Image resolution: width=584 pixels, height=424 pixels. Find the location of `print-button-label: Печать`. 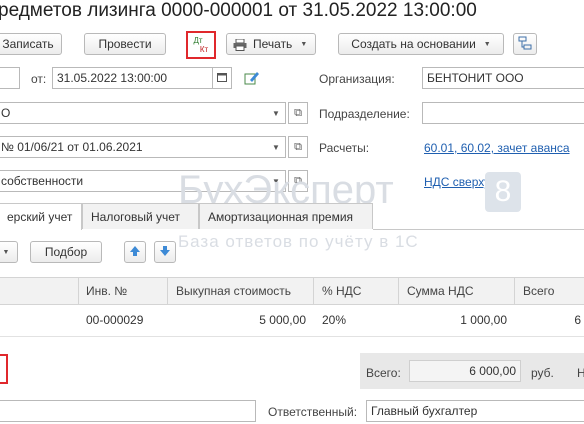

print-button-label: Печать is located at coordinates (273, 44).